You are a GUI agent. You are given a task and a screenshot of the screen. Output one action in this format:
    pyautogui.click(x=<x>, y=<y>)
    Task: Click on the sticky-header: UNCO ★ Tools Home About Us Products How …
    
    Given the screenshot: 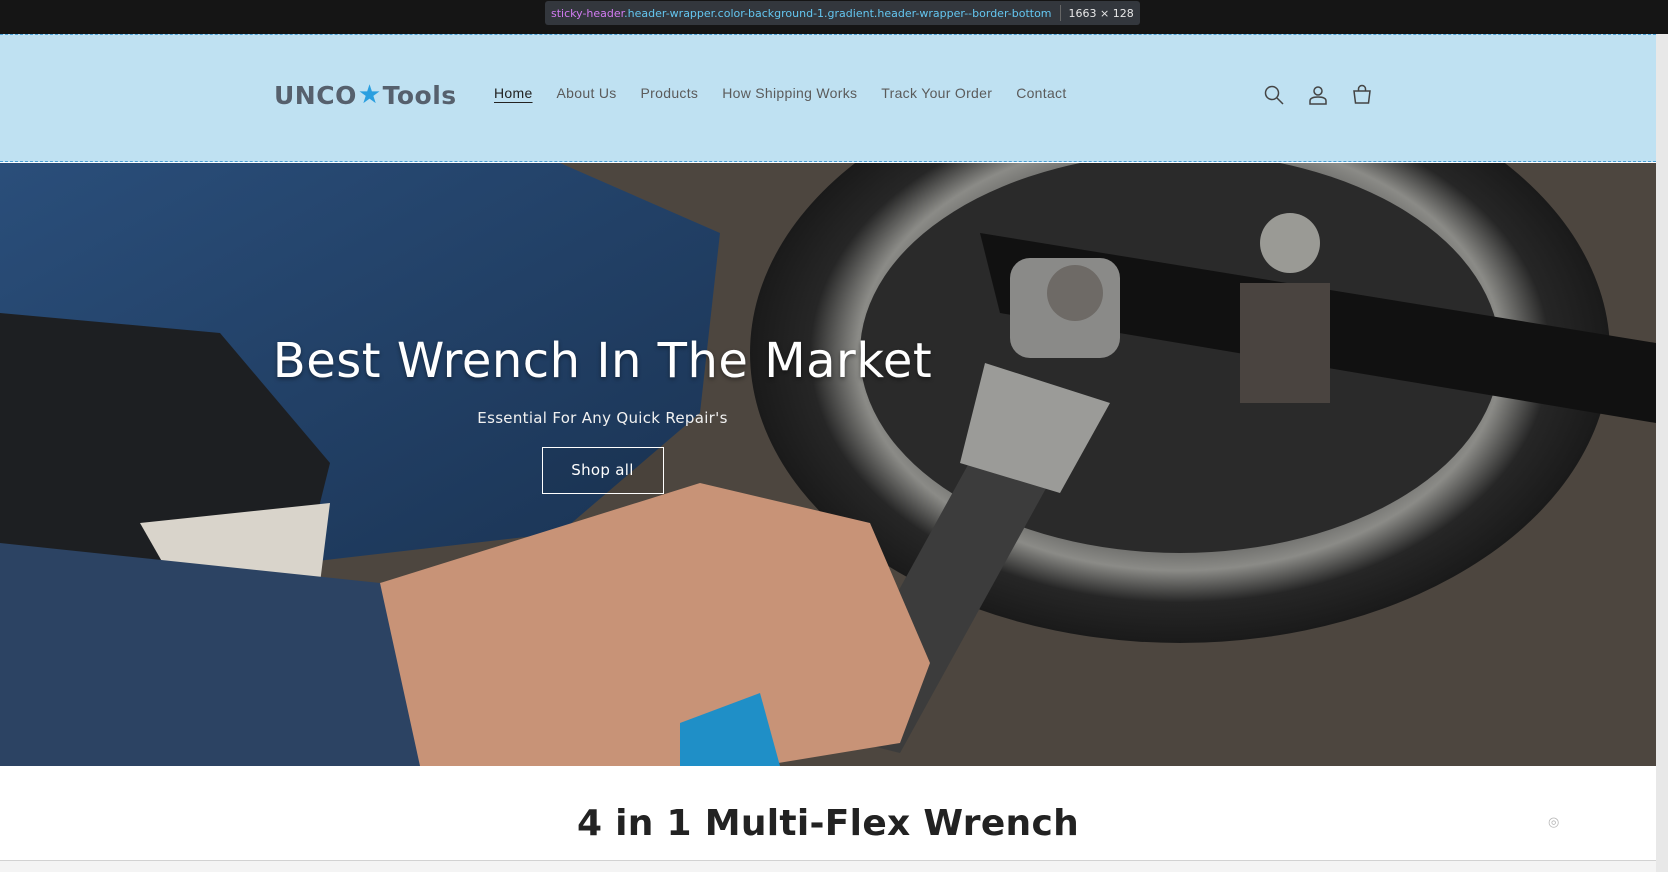 What is the action you would take?
    pyautogui.click(x=828, y=98)
    